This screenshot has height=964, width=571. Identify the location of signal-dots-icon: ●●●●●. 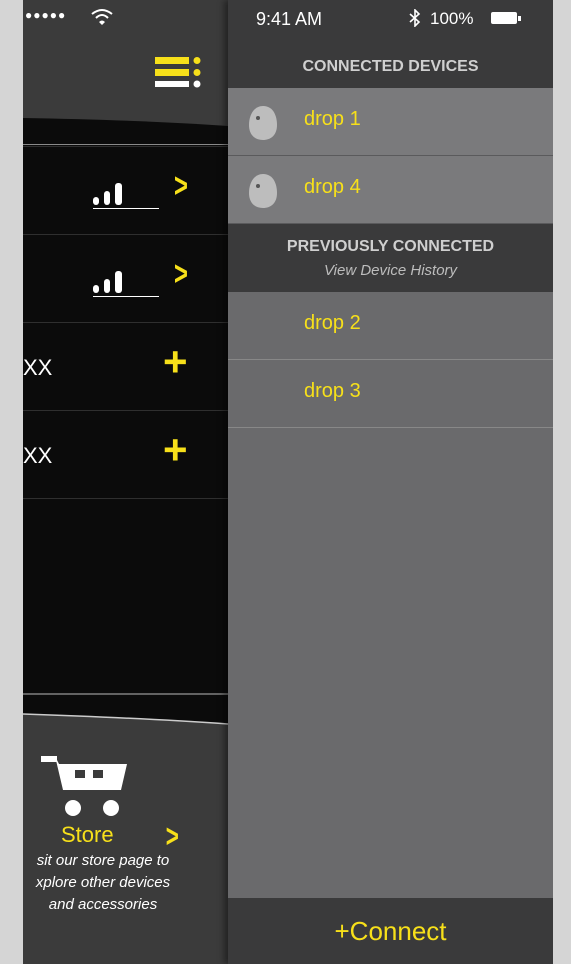
(46, 15).